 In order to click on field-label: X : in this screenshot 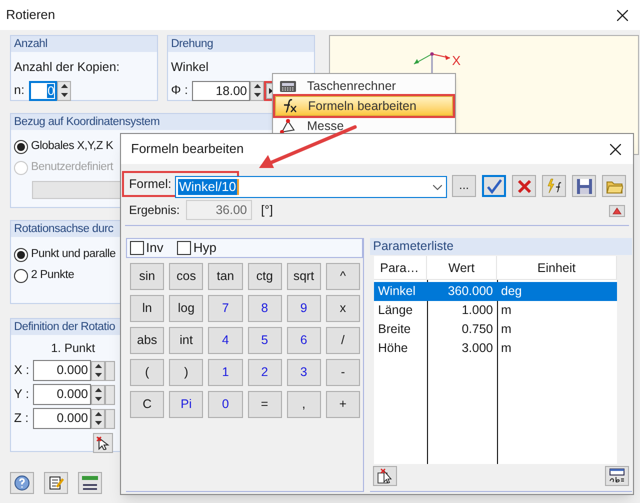, I will do `click(22, 371)`.